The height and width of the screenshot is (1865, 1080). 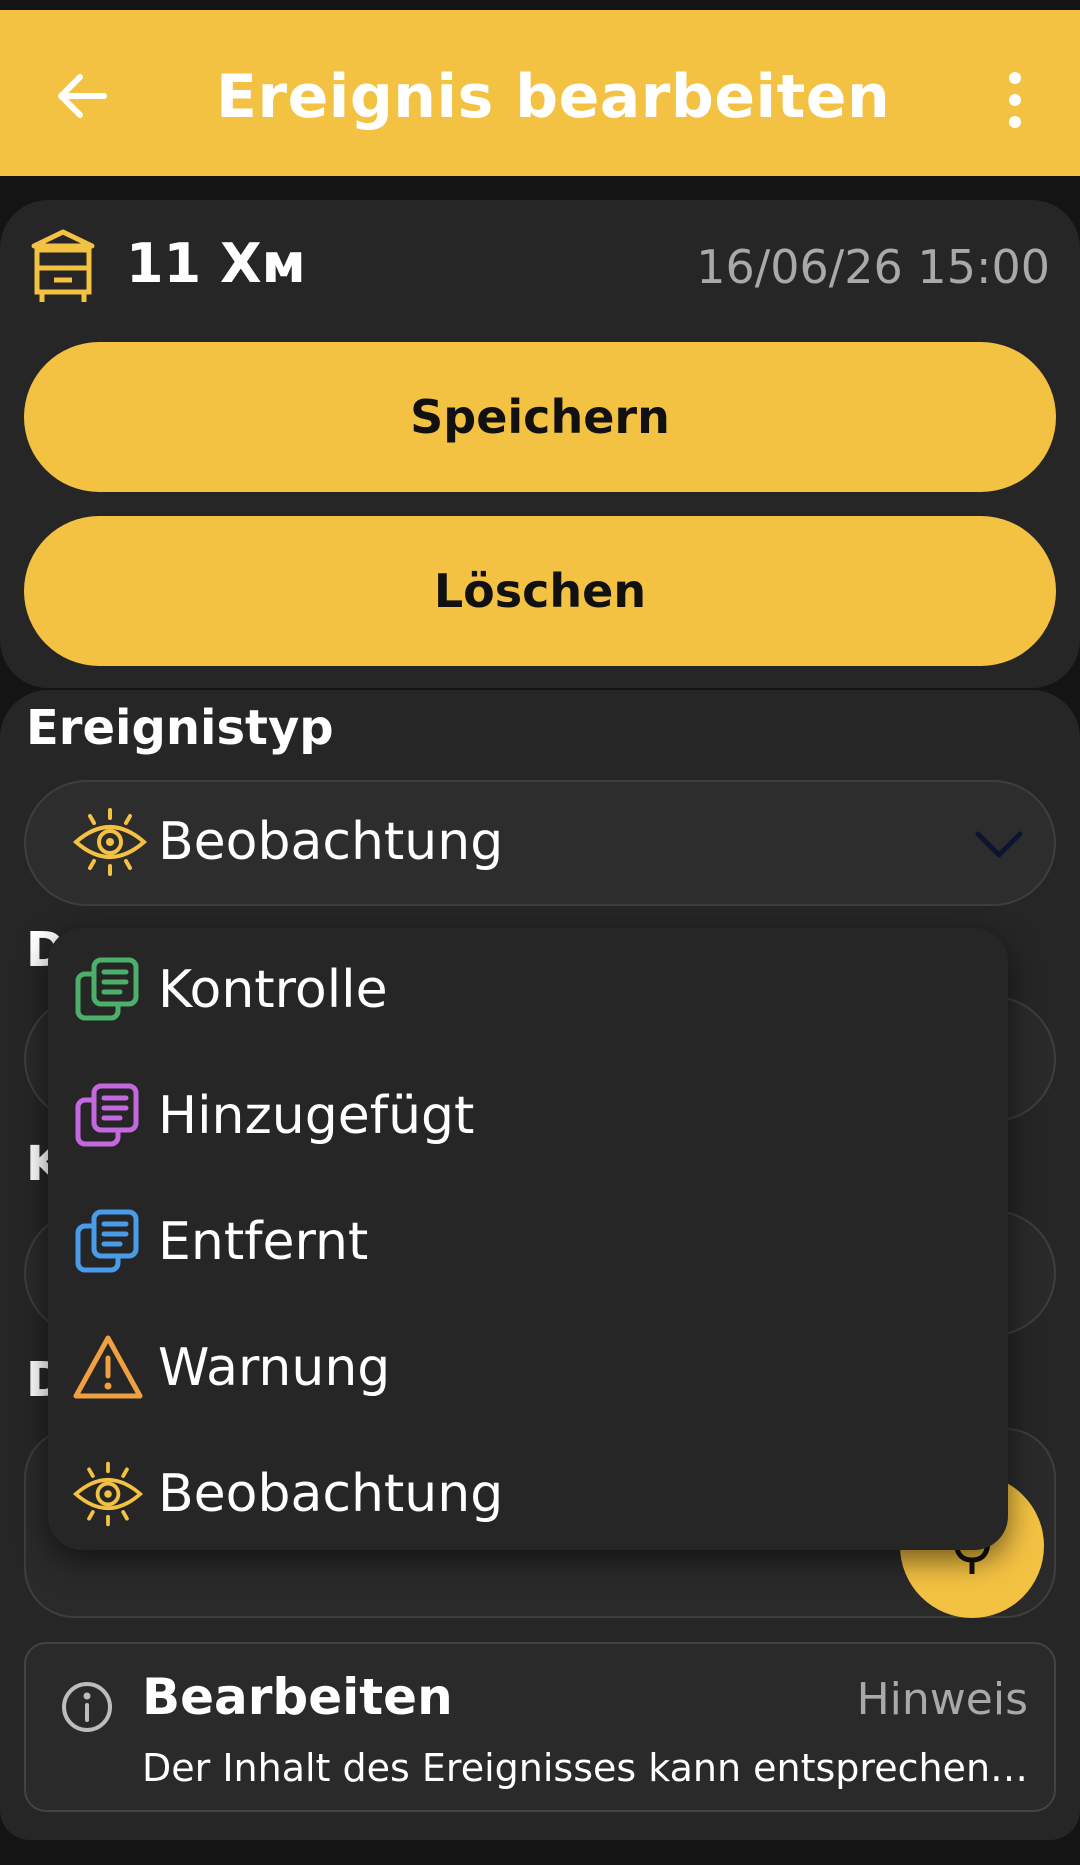 I want to click on app-bar: Ereignis bearbeiten, so click(x=540, y=93).